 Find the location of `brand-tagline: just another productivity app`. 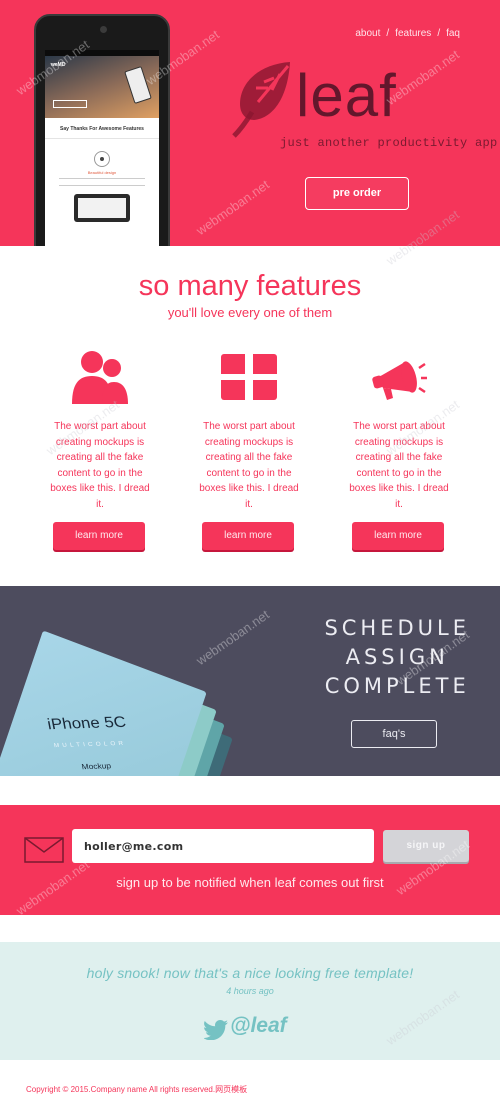

brand-tagline: just another productivity app is located at coordinates (389, 143).